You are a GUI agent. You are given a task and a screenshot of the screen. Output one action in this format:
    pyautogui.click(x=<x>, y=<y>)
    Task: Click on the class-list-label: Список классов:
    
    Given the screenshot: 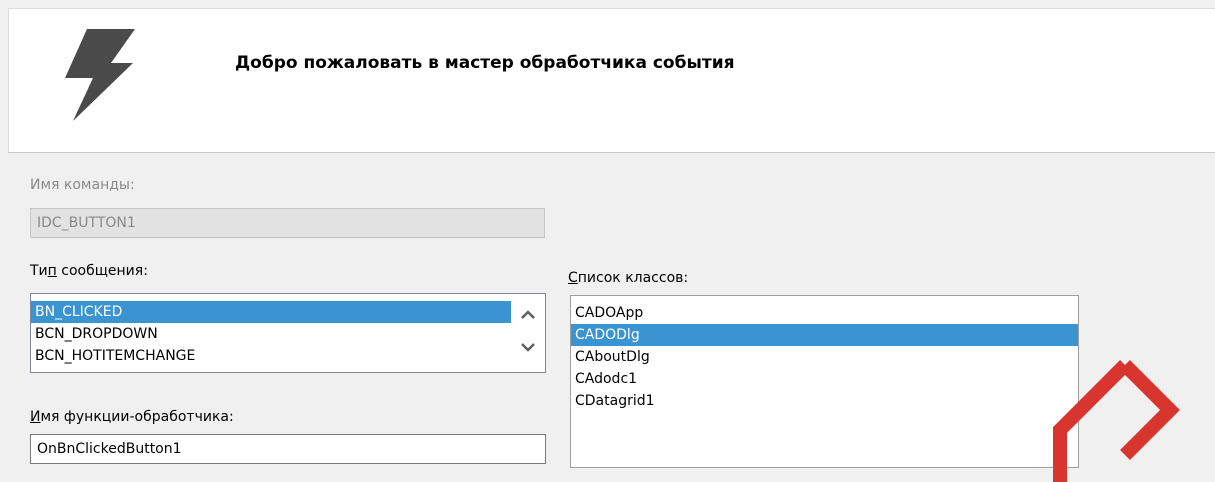 What is the action you would take?
    pyautogui.click(x=628, y=278)
    